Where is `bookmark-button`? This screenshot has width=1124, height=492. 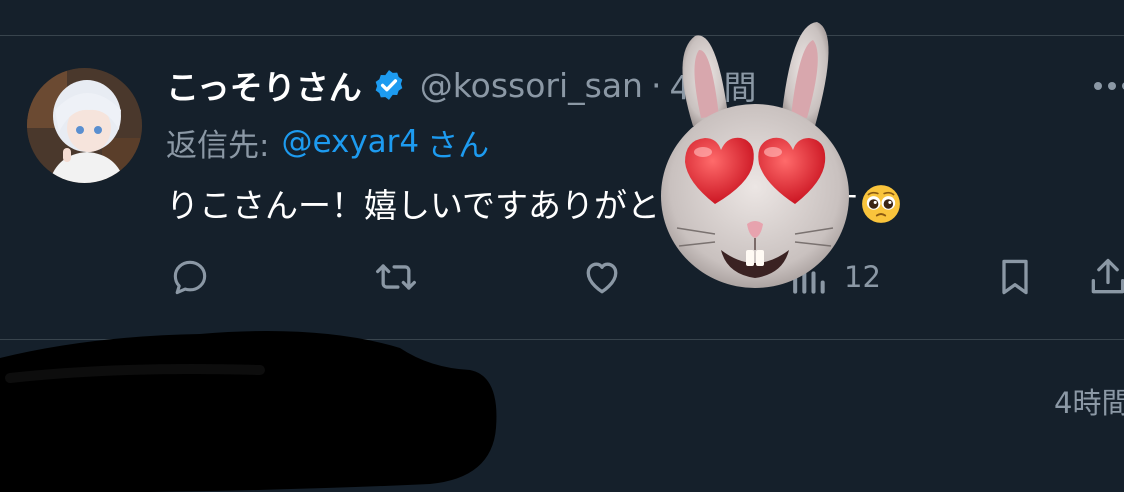 bookmark-button is located at coordinates (1015, 277).